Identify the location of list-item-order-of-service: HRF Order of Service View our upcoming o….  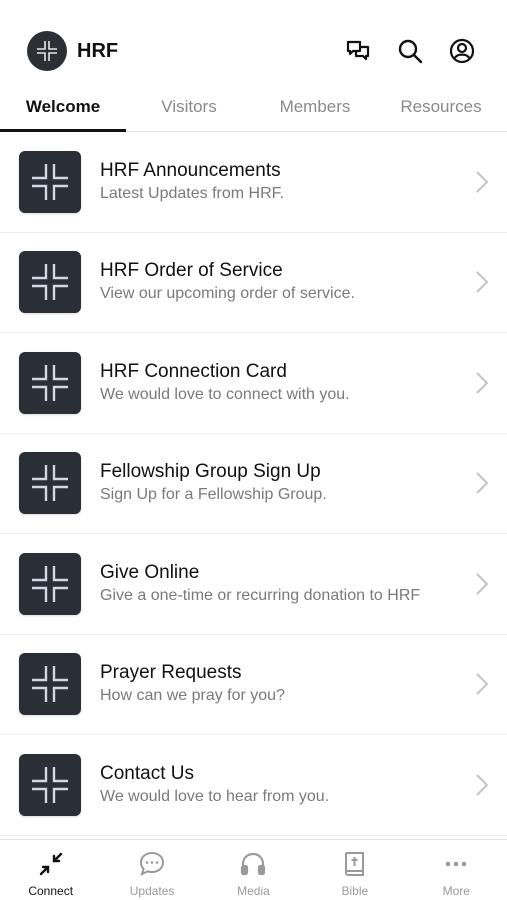
(253, 283).